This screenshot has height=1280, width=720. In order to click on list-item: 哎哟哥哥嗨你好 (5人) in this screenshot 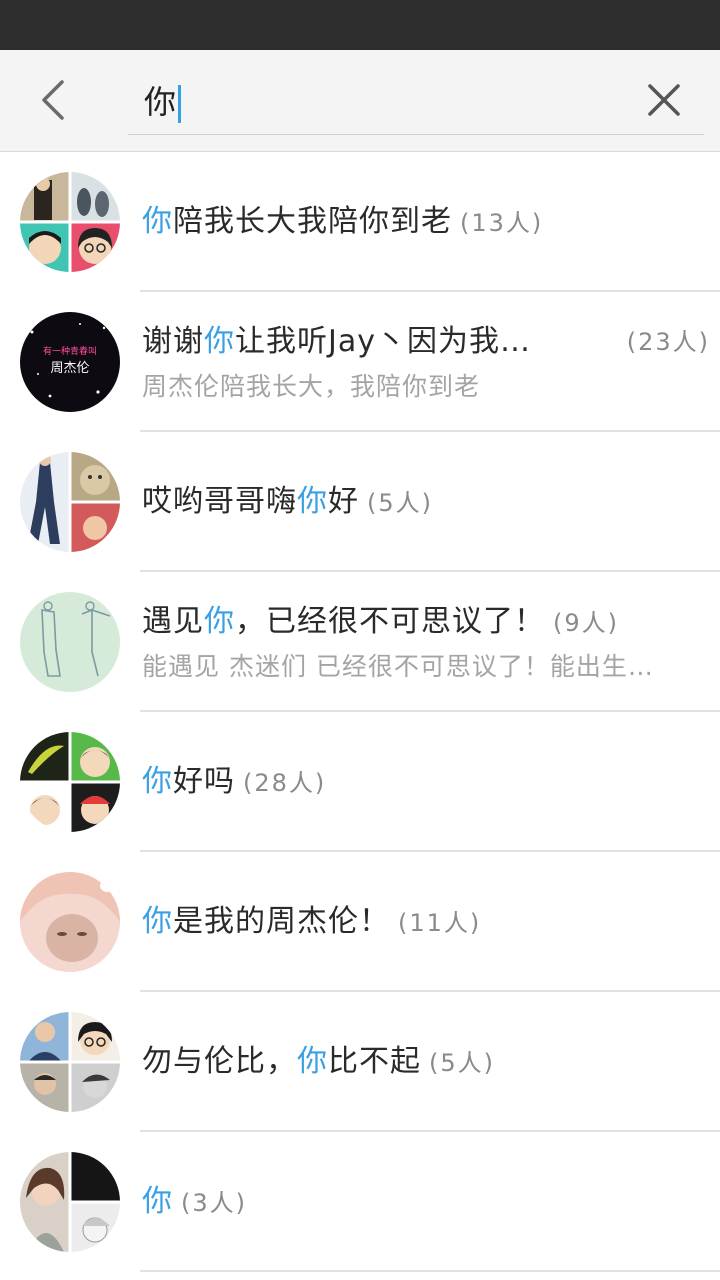, I will do `click(360, 502)`.